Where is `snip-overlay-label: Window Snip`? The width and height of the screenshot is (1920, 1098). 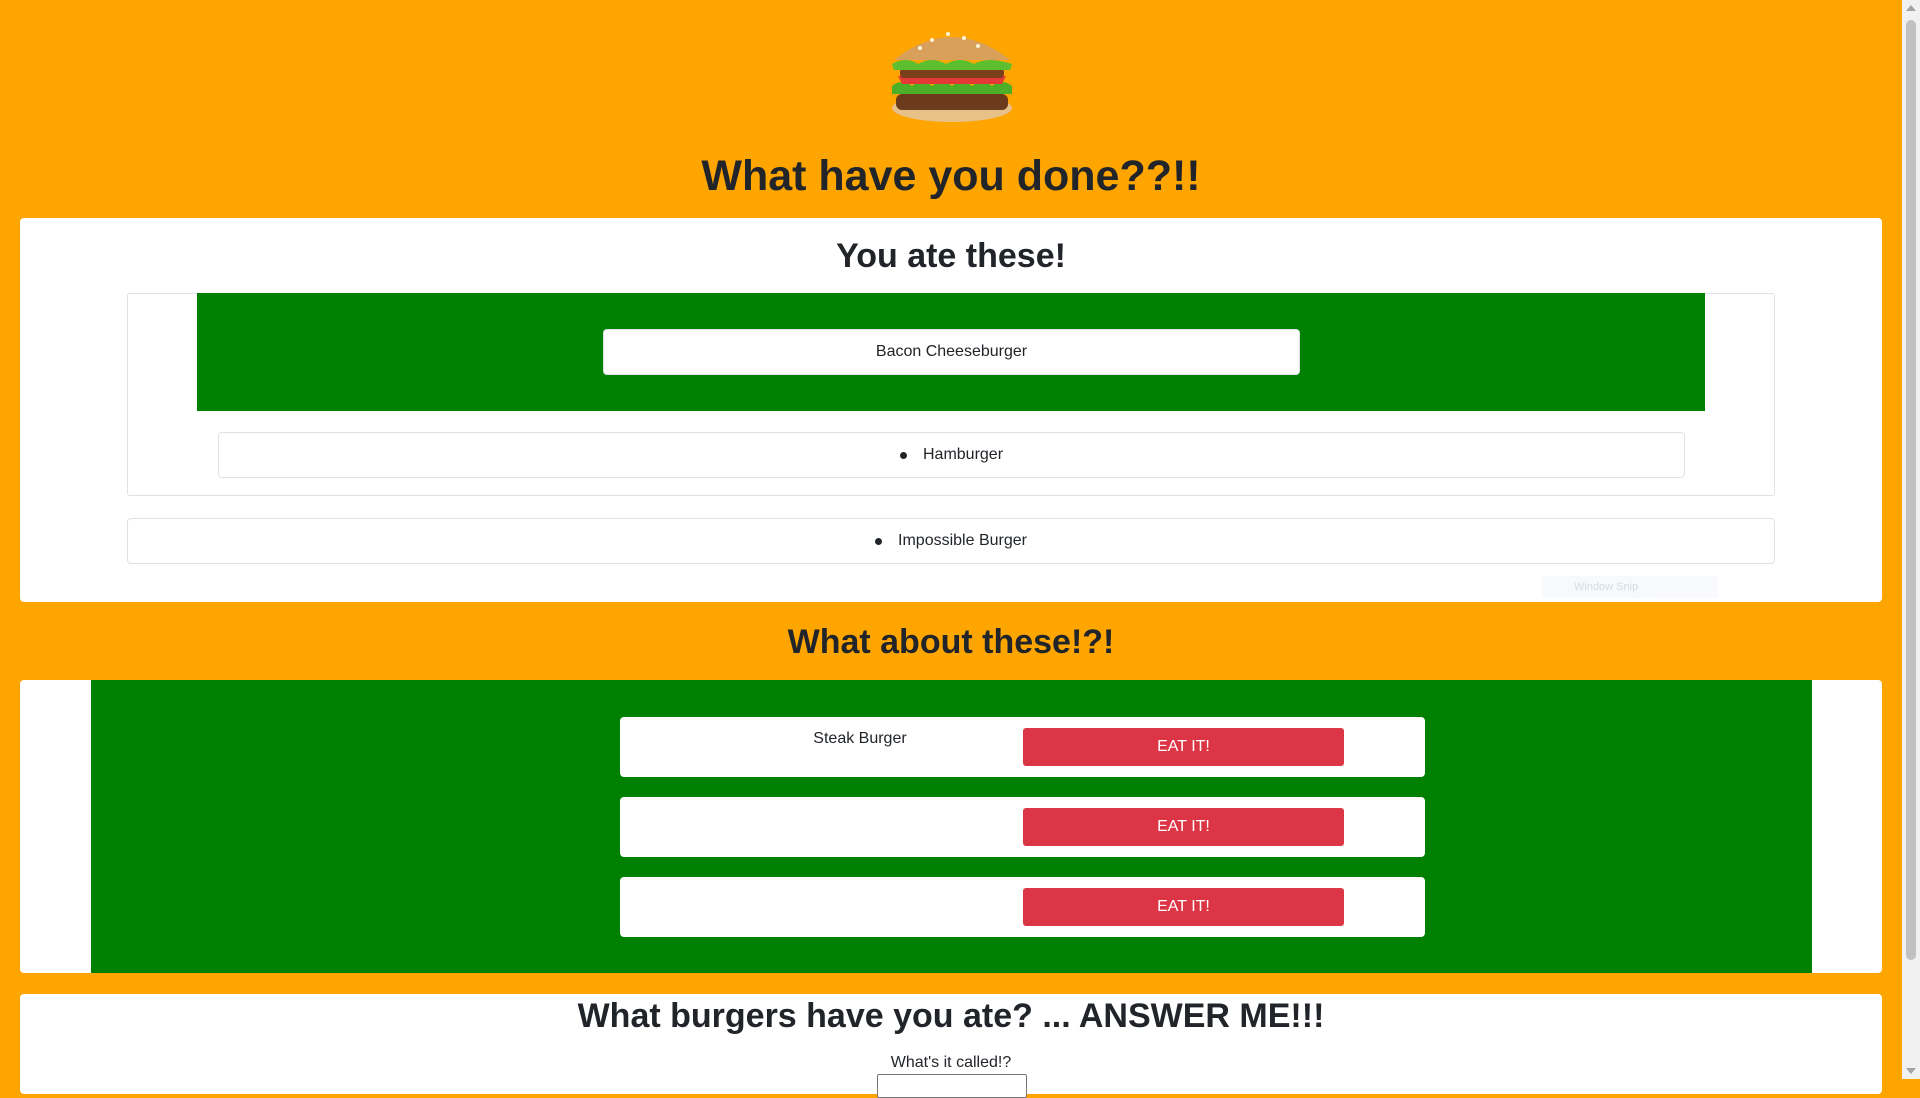
snip-overlay-label: Window Snip is located at coordinates (1630, 587).